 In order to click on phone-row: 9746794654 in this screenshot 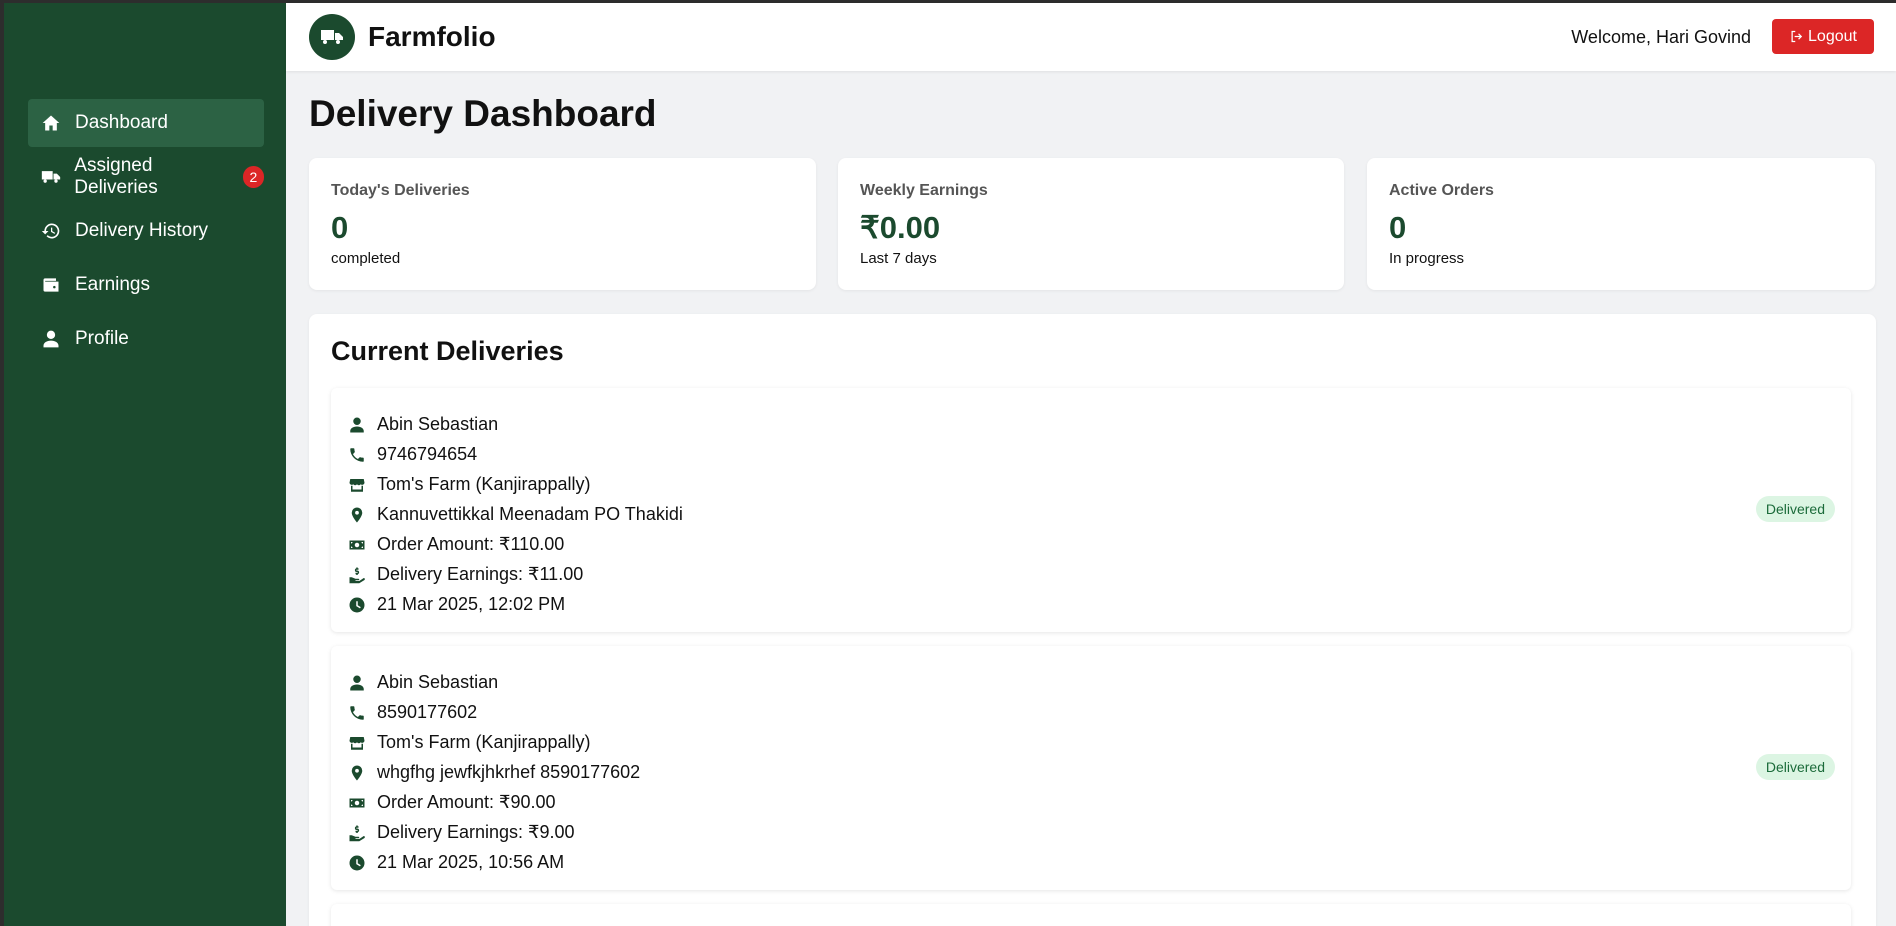, I will do `click(412, 454)`.